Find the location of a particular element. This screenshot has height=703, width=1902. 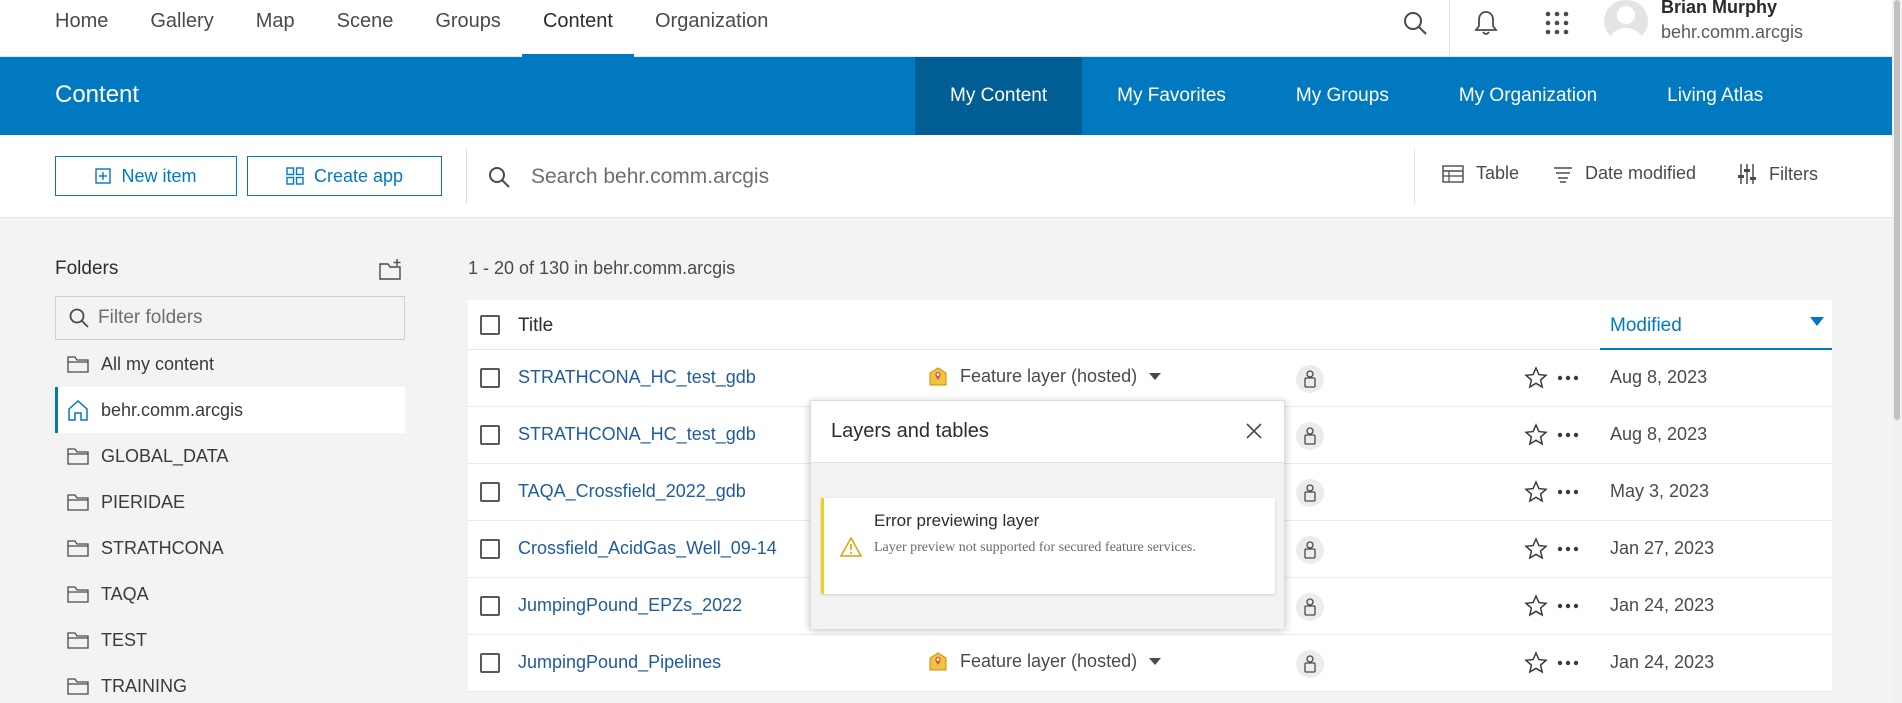

view-table-button: Table is located at coordinates (1480, 173).